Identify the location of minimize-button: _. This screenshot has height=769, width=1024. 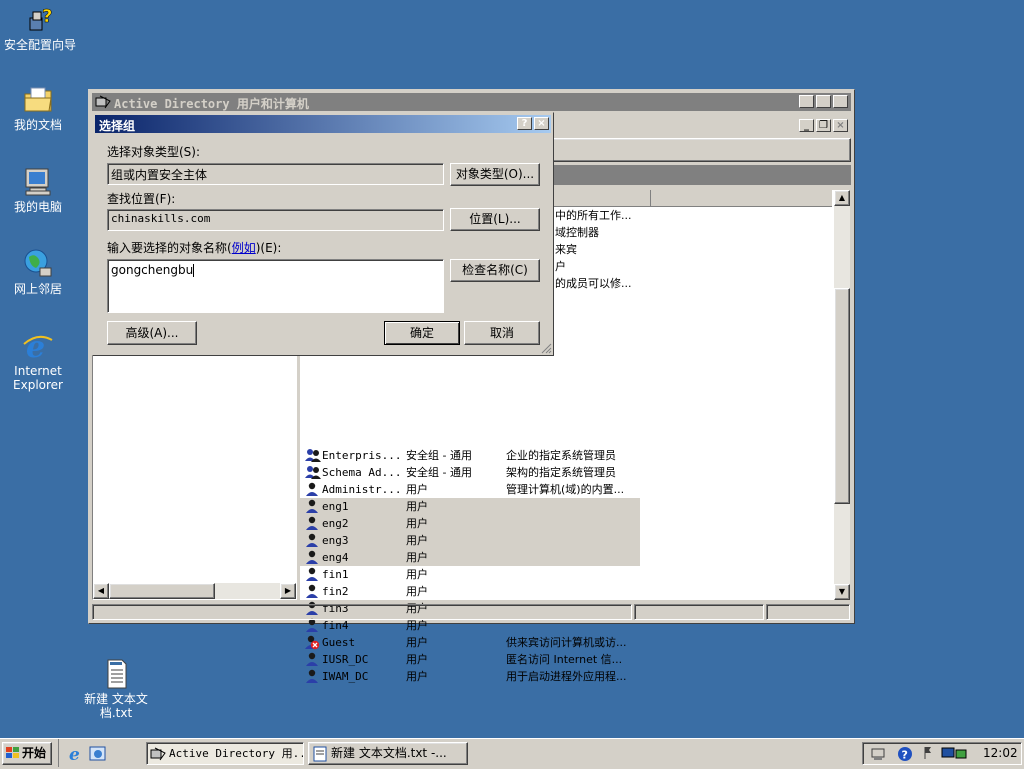
(806, 101).